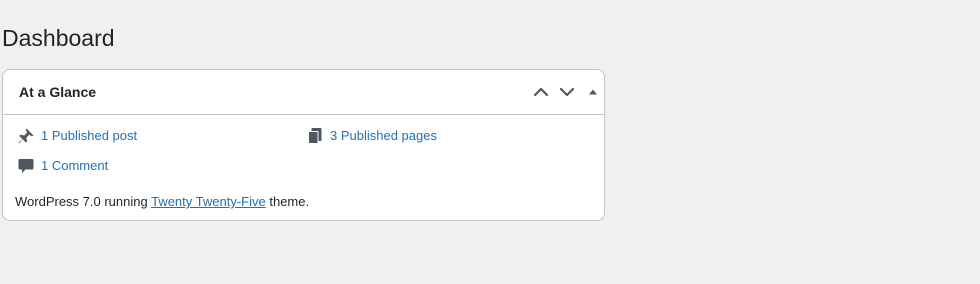 This screenshot has width=980, height=284. What do you see at coordinates (58, 92) in the screenshot?
I see `widget-title: At a Glance` at bounding box center [58, 92].